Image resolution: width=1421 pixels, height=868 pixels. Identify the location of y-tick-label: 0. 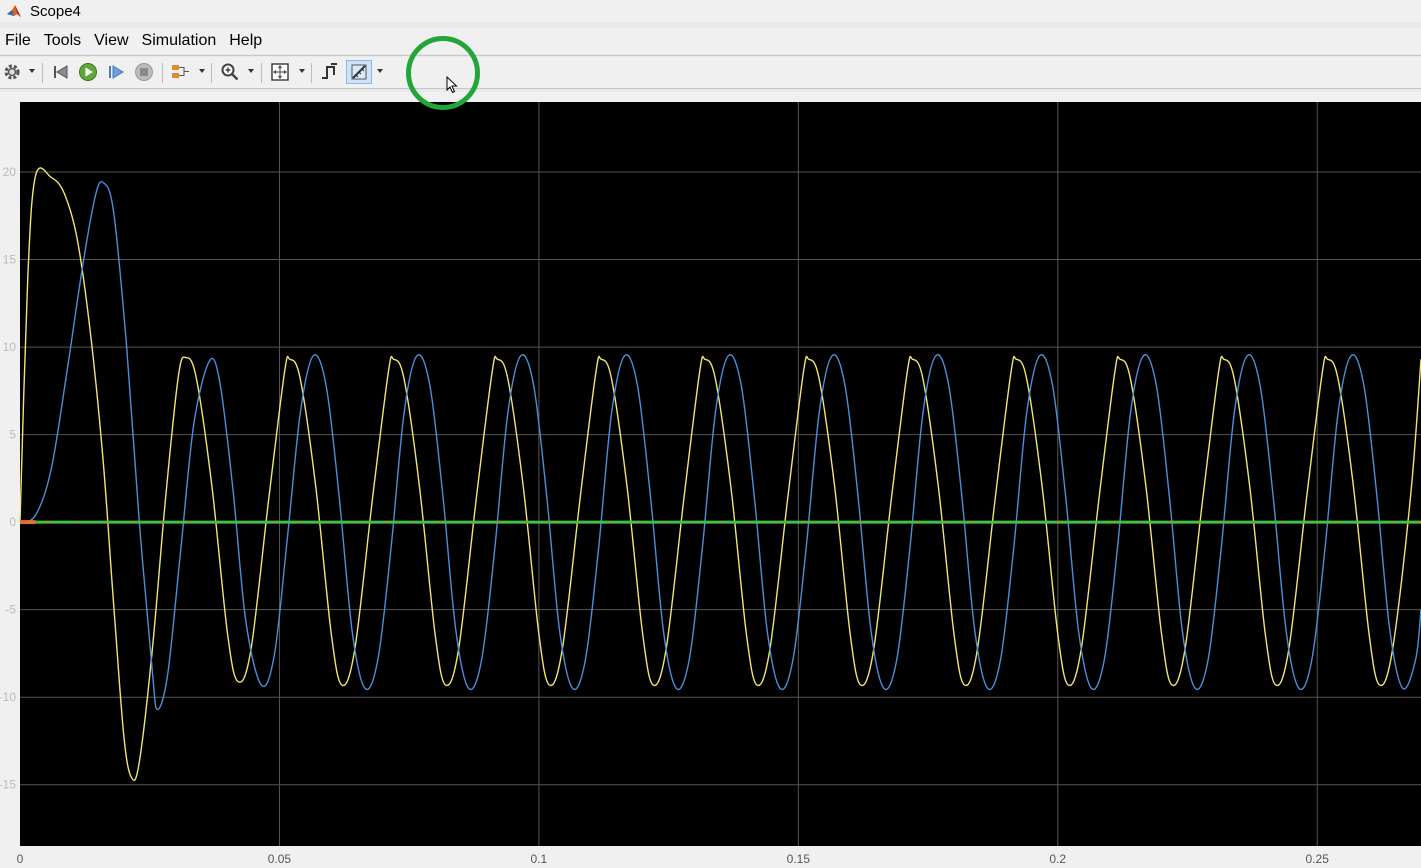
(12, 522).